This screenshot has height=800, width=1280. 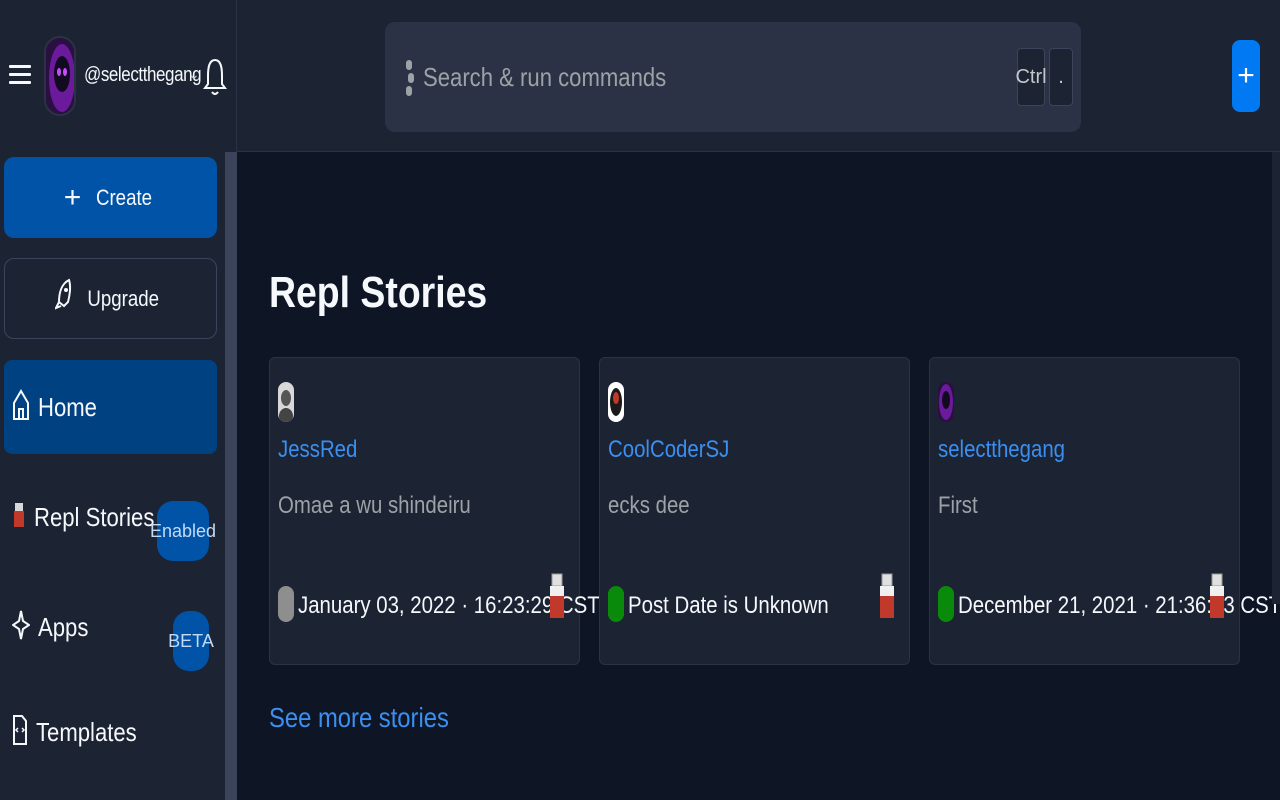 I want to click on story-text: First, so click(x=958, y=505).